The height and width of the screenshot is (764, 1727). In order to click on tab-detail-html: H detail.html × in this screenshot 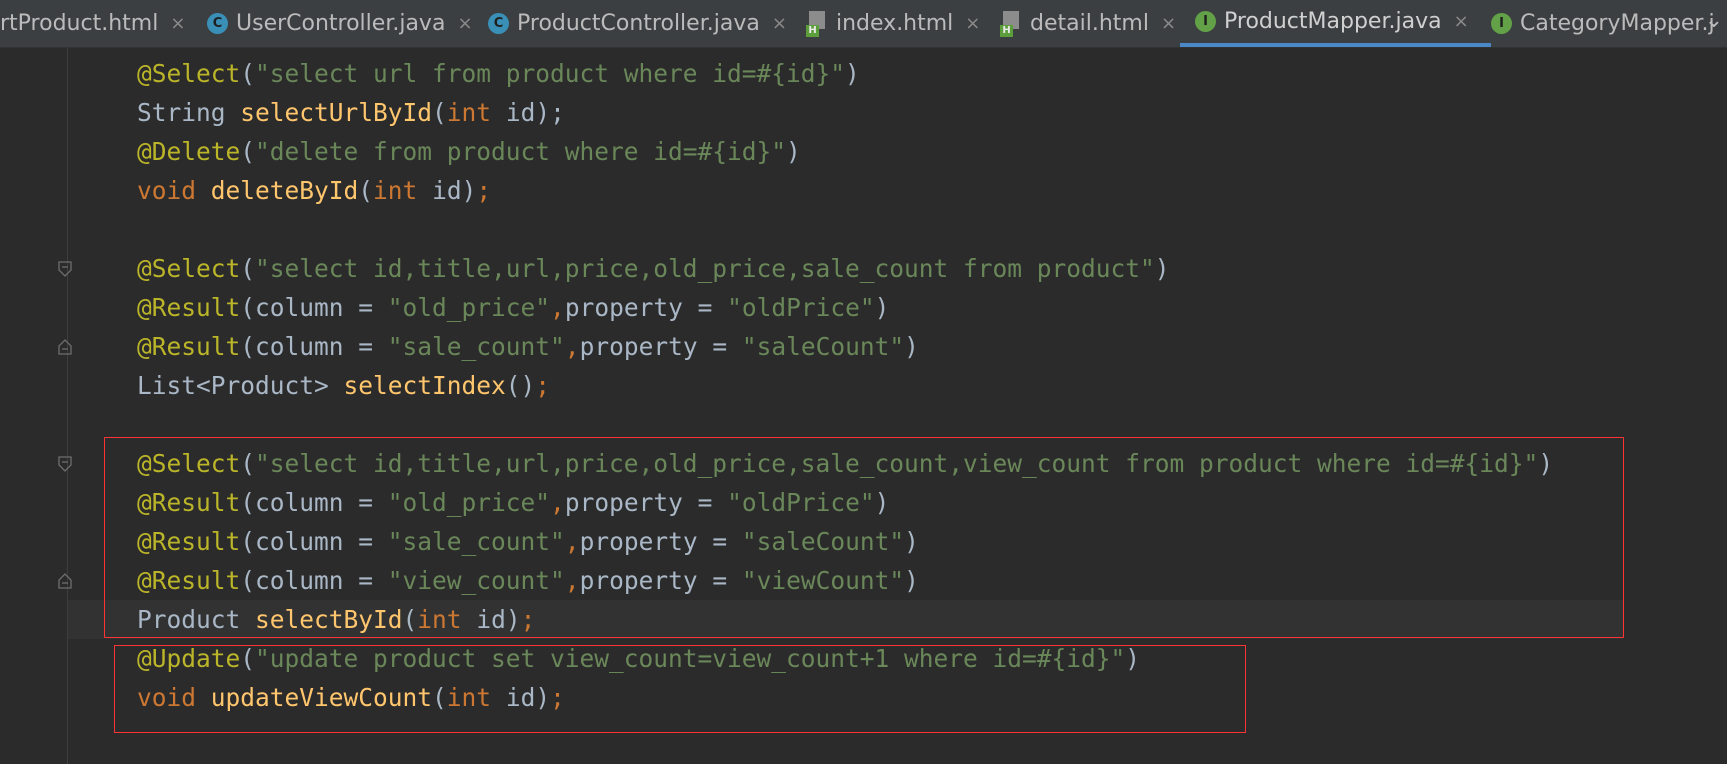, I will do `click(1088, 23)`.